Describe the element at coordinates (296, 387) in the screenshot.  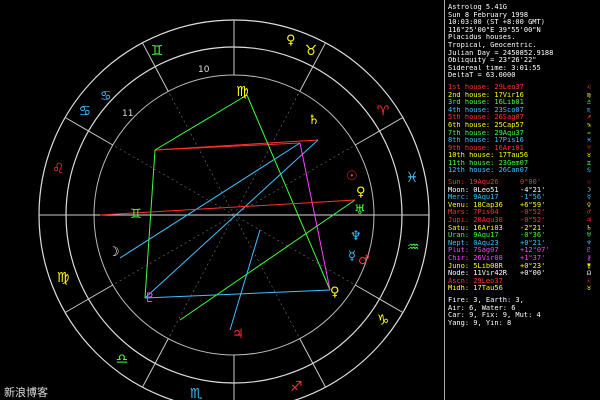
I see `sign-sagittarius-icon: ♐` at that location.